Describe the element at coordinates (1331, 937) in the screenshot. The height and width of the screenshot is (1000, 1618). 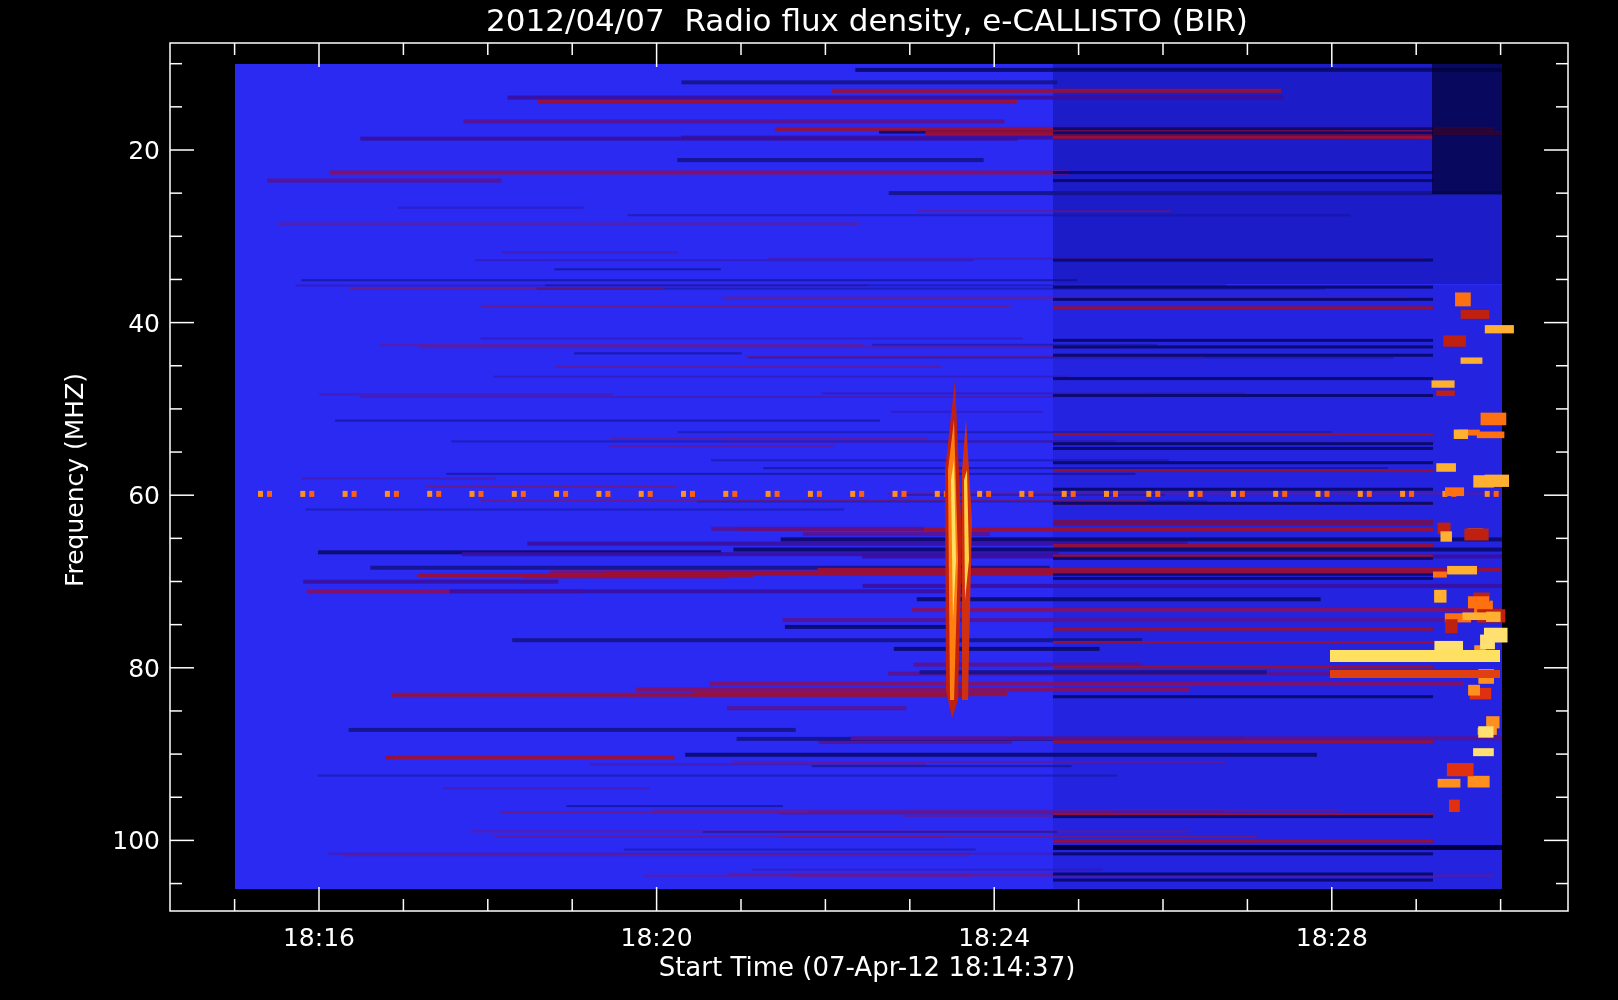
I see `x-tick-label: 18:28` at that location.